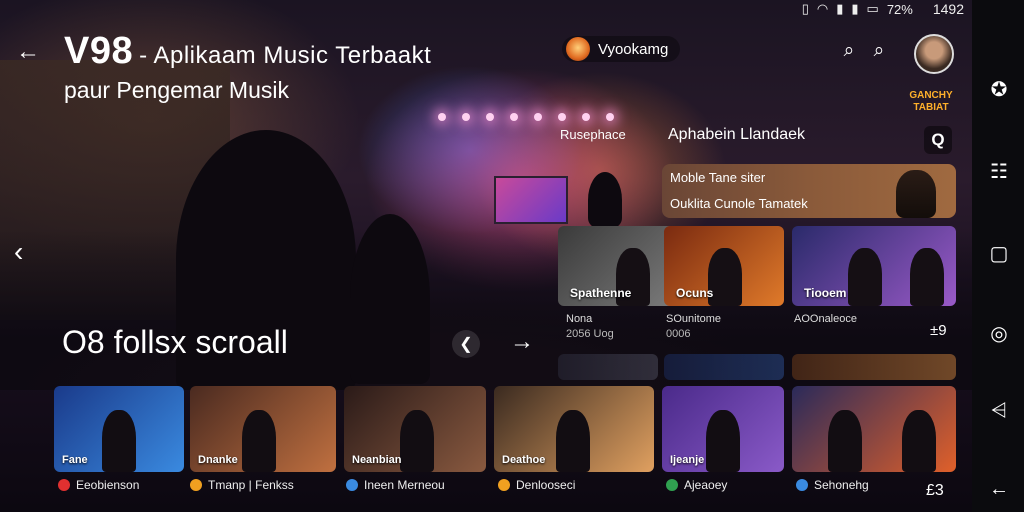  Describe the element at coordinates (590, 327) in the screenshot. I see `grid-card-meta: Nona 2056 Uog` at that location.